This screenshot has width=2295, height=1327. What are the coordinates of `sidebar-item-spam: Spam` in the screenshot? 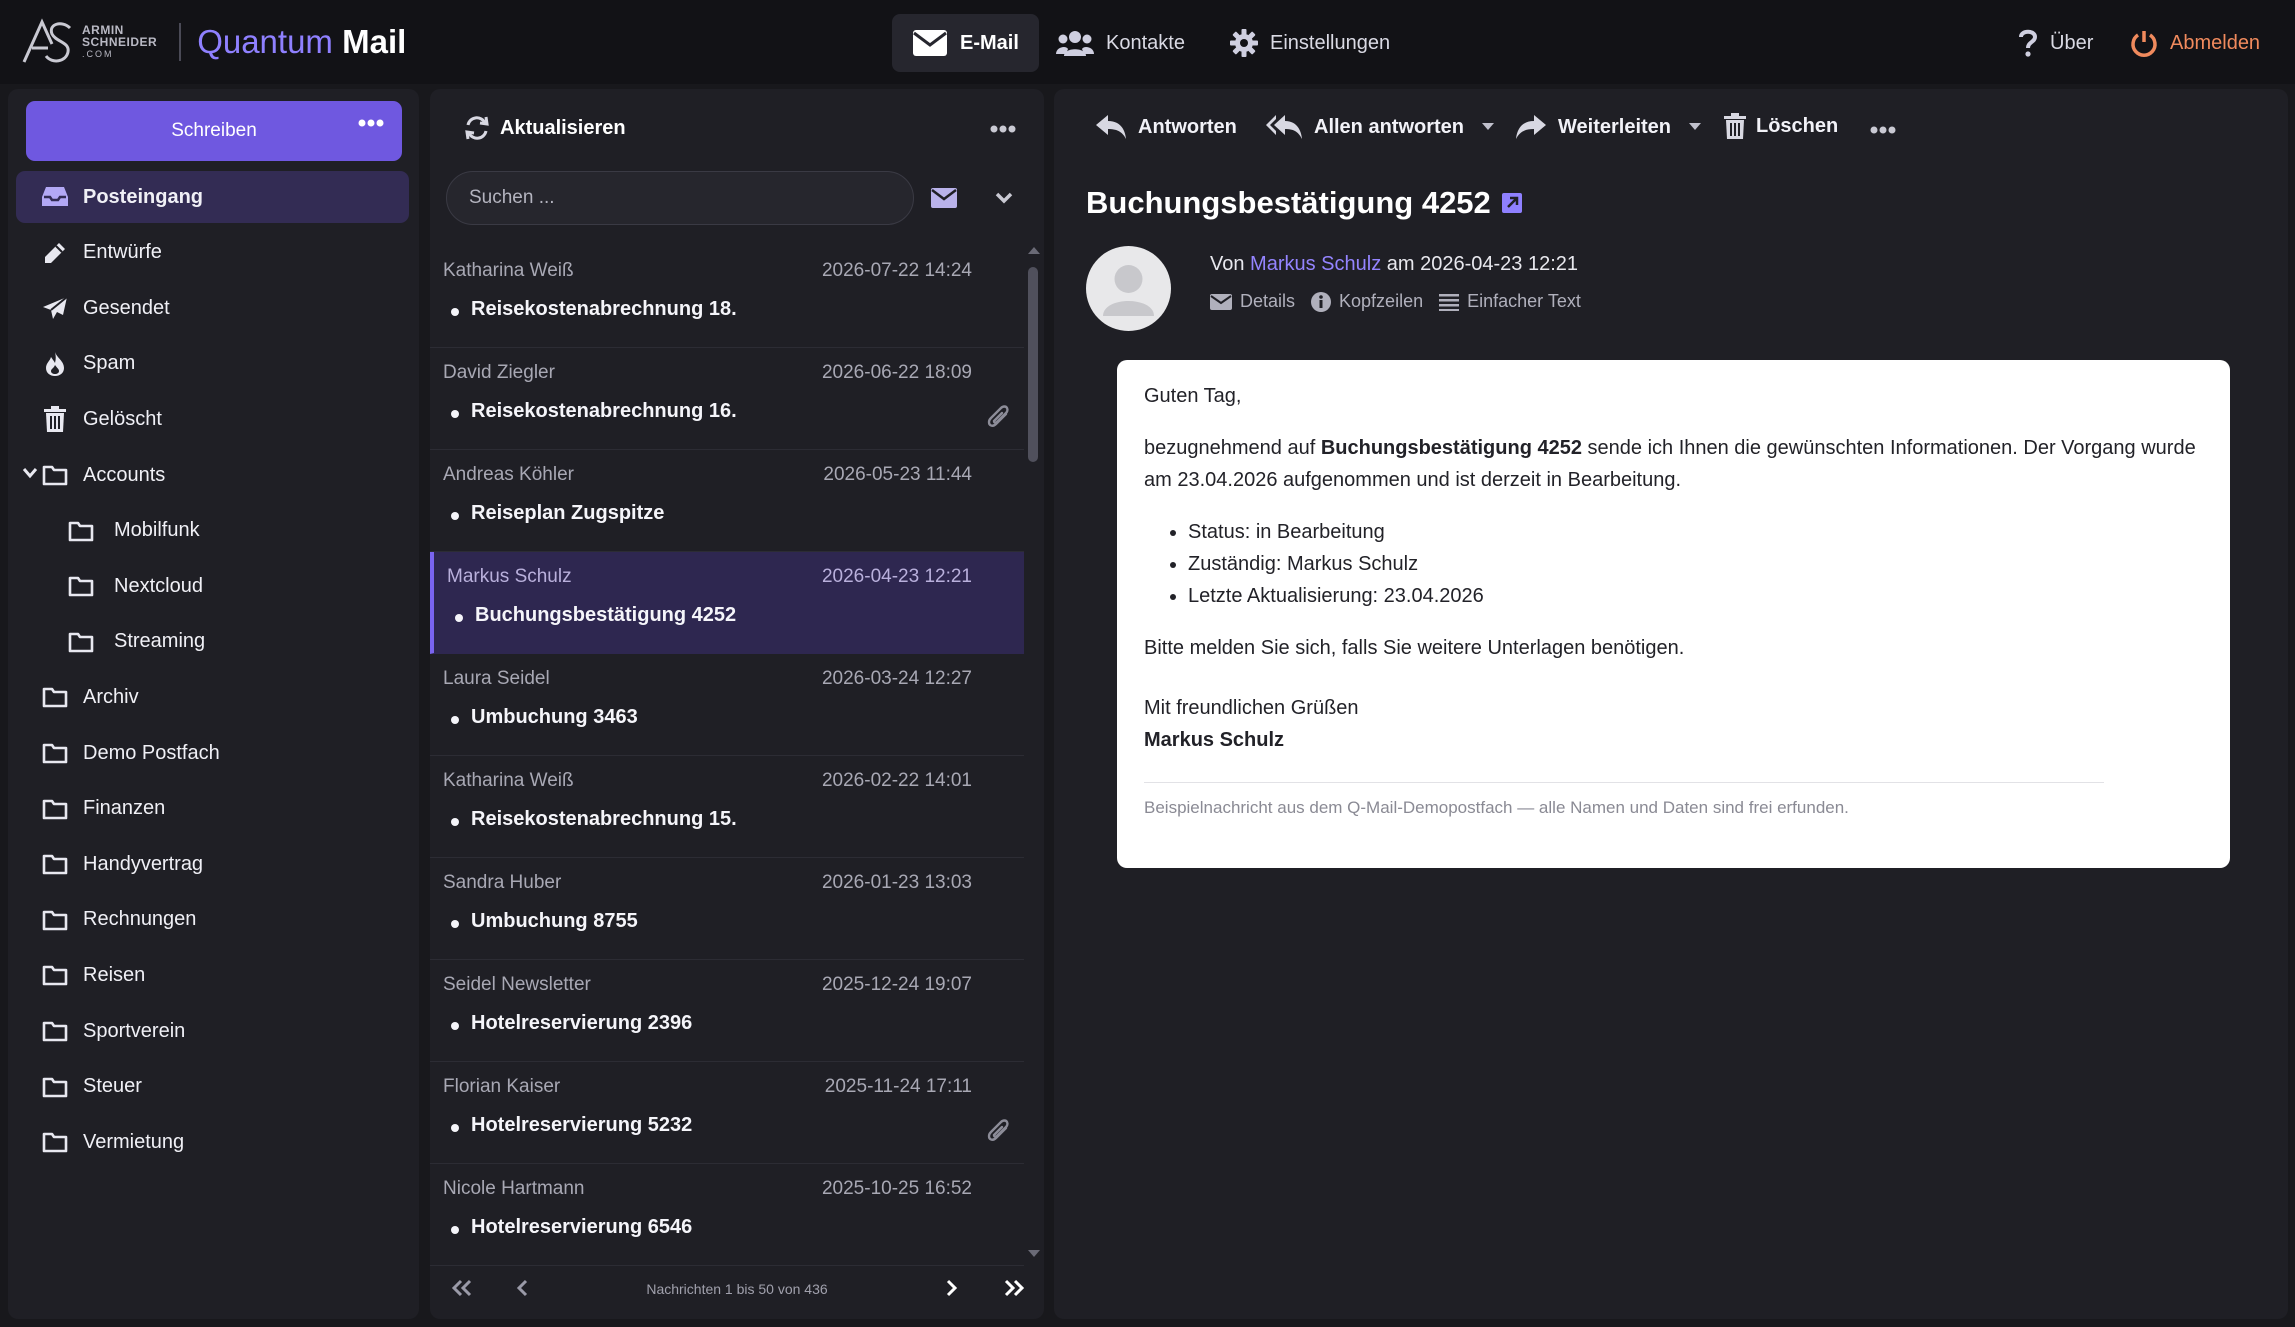 It's located at (212, 364).